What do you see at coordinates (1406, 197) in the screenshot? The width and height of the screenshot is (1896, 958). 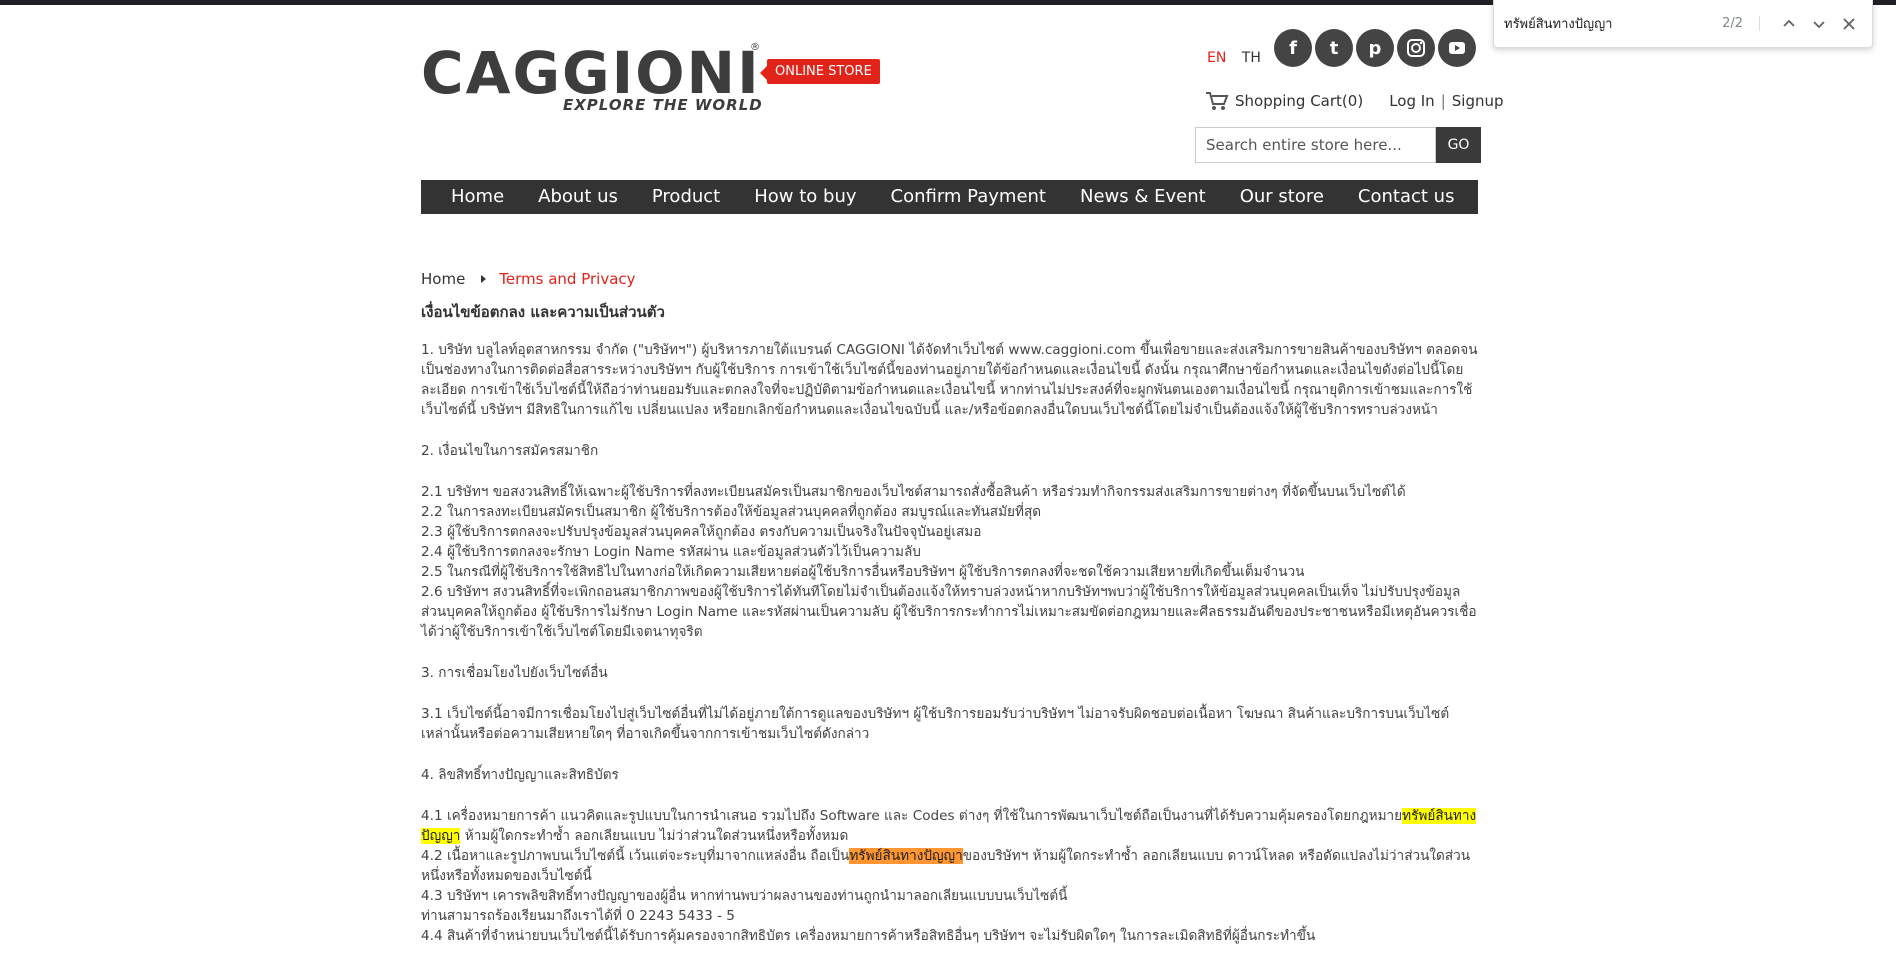 I see `nav-contact-us: Contact us` at bounding box center [1406, 197].